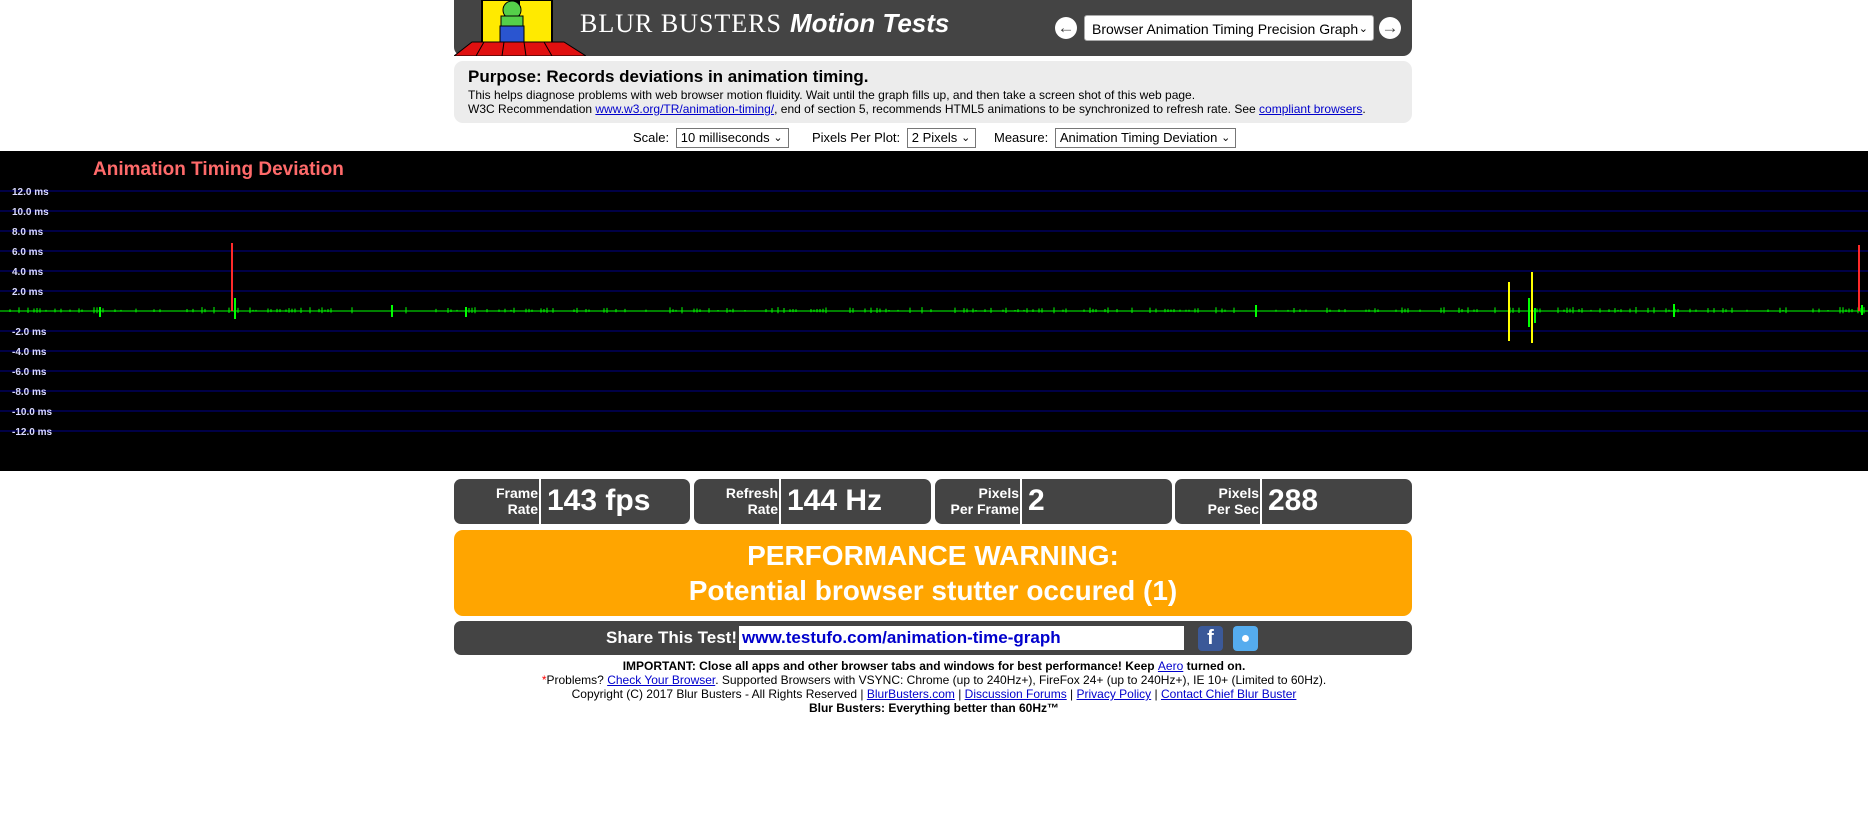  I want to click on frame-rate-box: Frame Rate 143 fps, so click(572, 501).